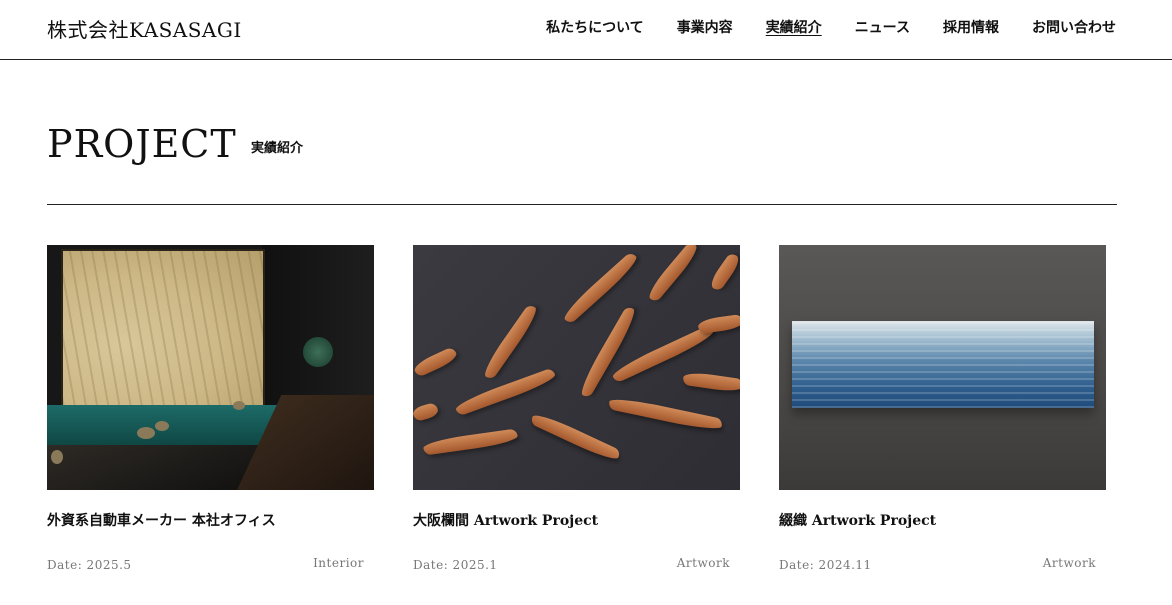  What do you see at coordinates (825, 565) in the screenshot?
I see `project-date: Date: 2024.11` at bounding box center [825, 565].